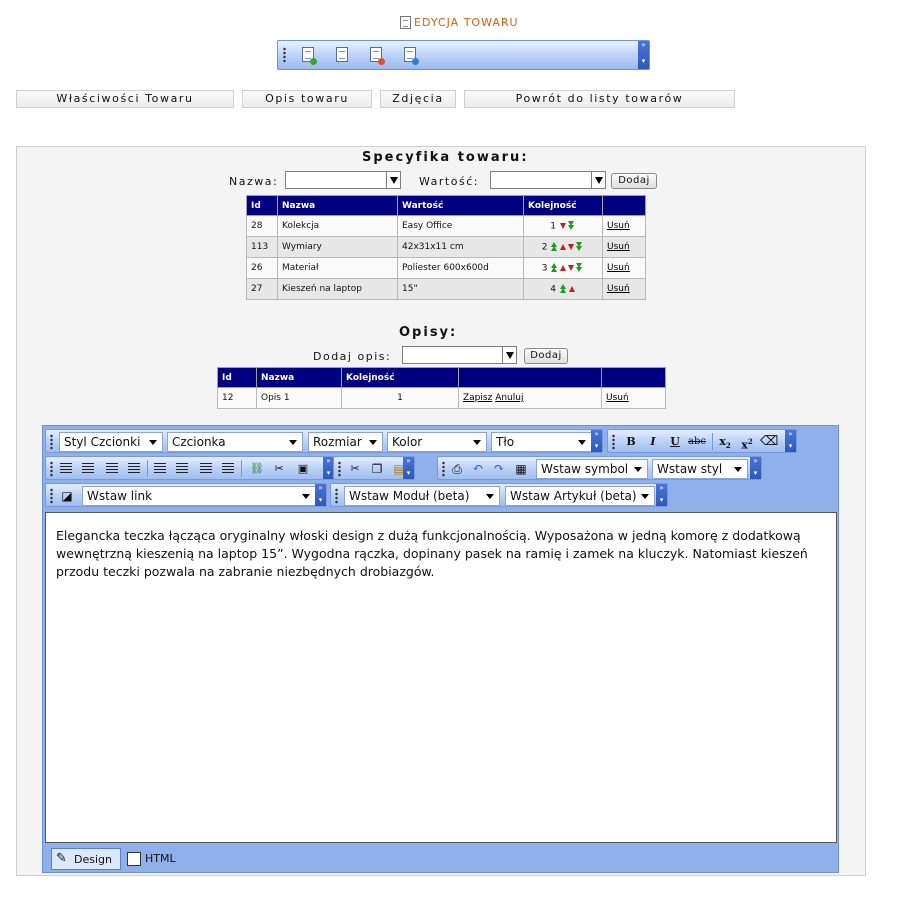  What do you see at coordinates (446, 289) in the screenshot?
I see `table-row: 27 Kieszeń na laptop 15" 4 Usuń` at bounding box center [446, 289].